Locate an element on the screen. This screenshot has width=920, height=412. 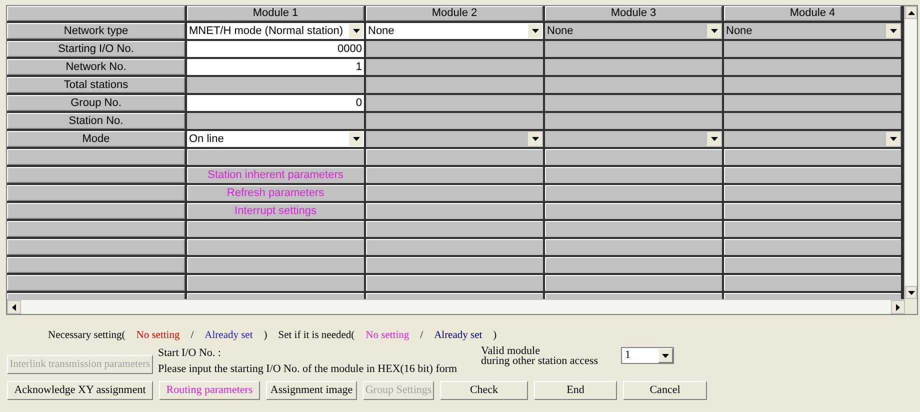
input-field: 1 is located at coordinates (275, 67).